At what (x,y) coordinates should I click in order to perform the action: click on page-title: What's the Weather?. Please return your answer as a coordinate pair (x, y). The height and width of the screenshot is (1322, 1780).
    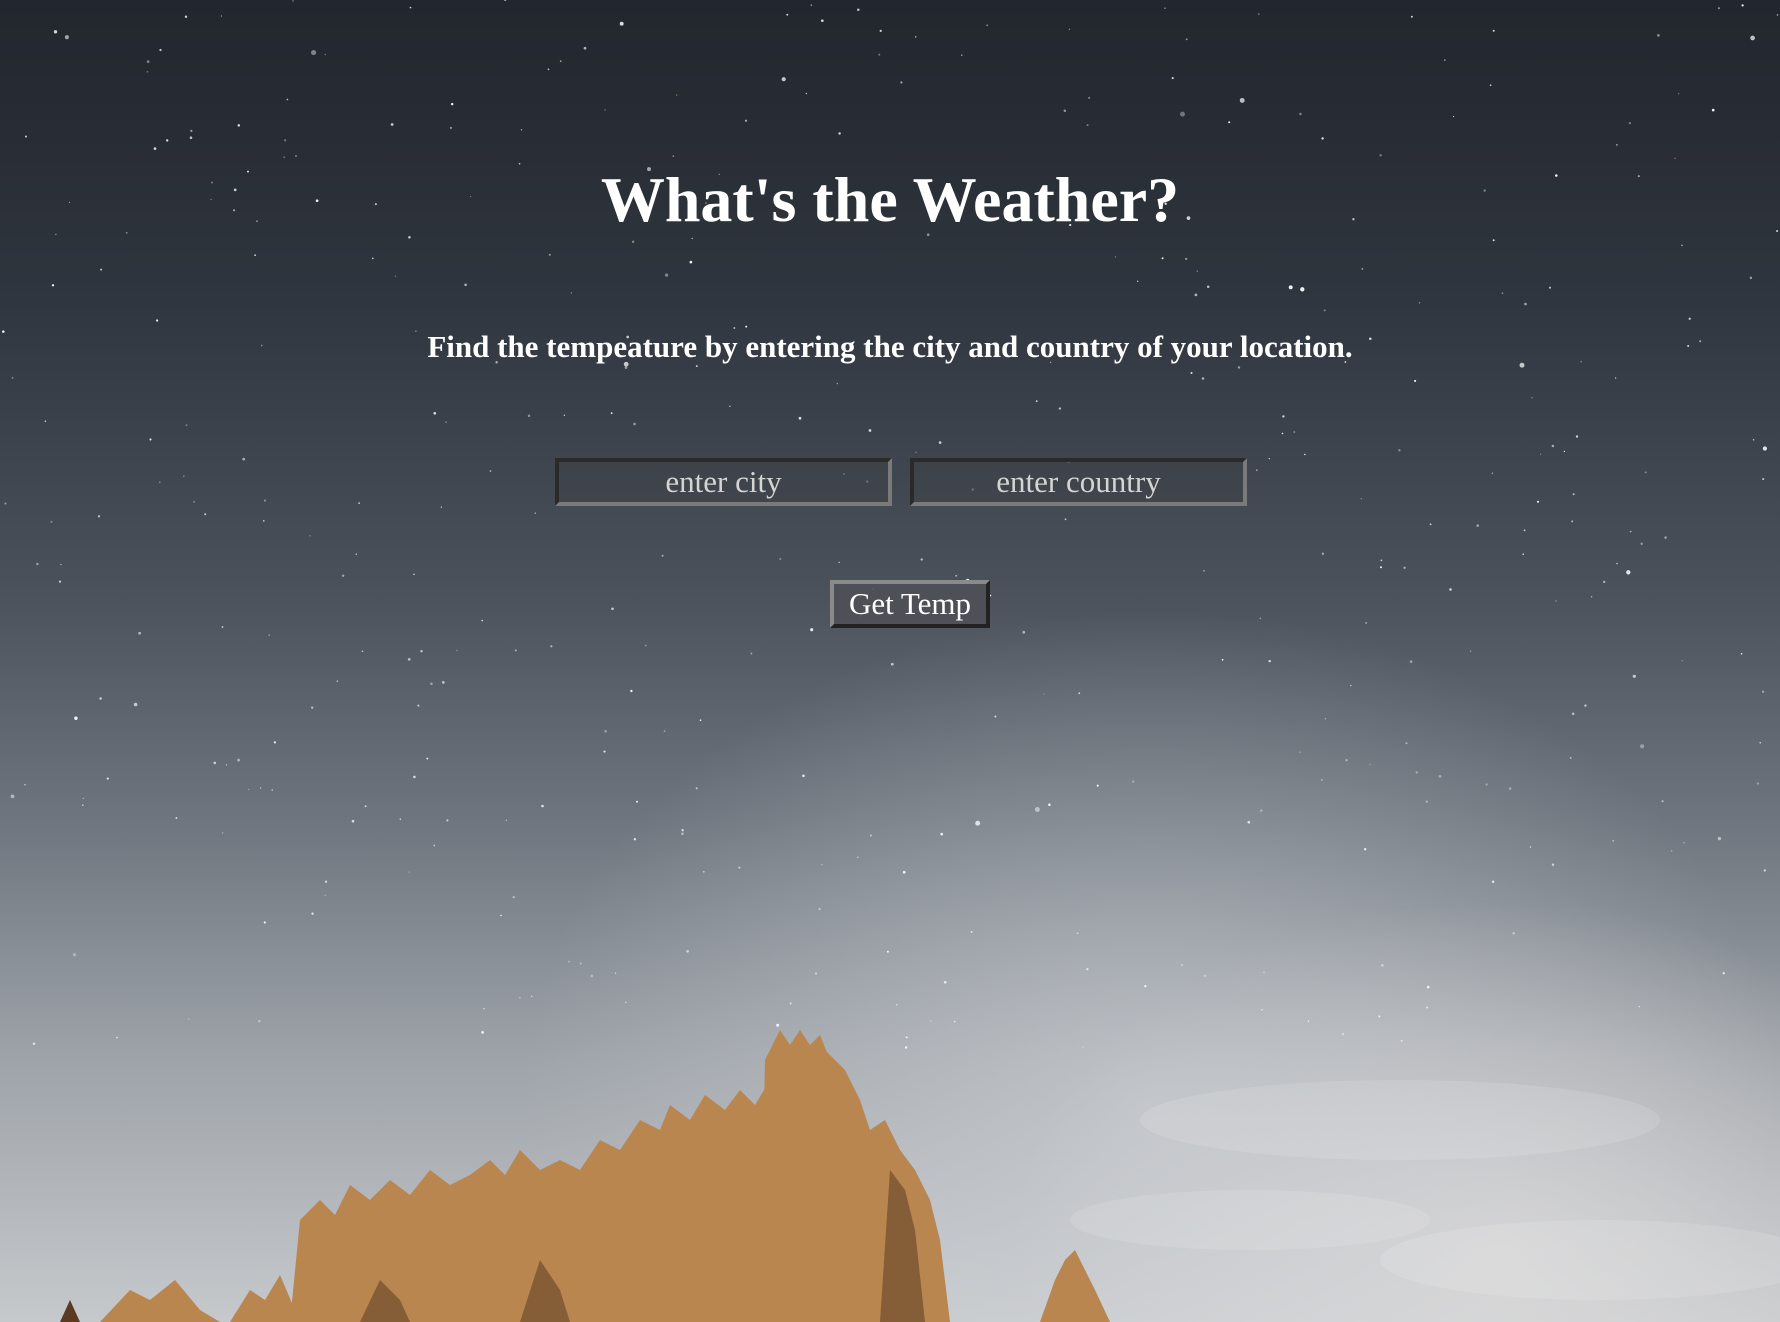
    Looking at the image, I should click on (890, 199).